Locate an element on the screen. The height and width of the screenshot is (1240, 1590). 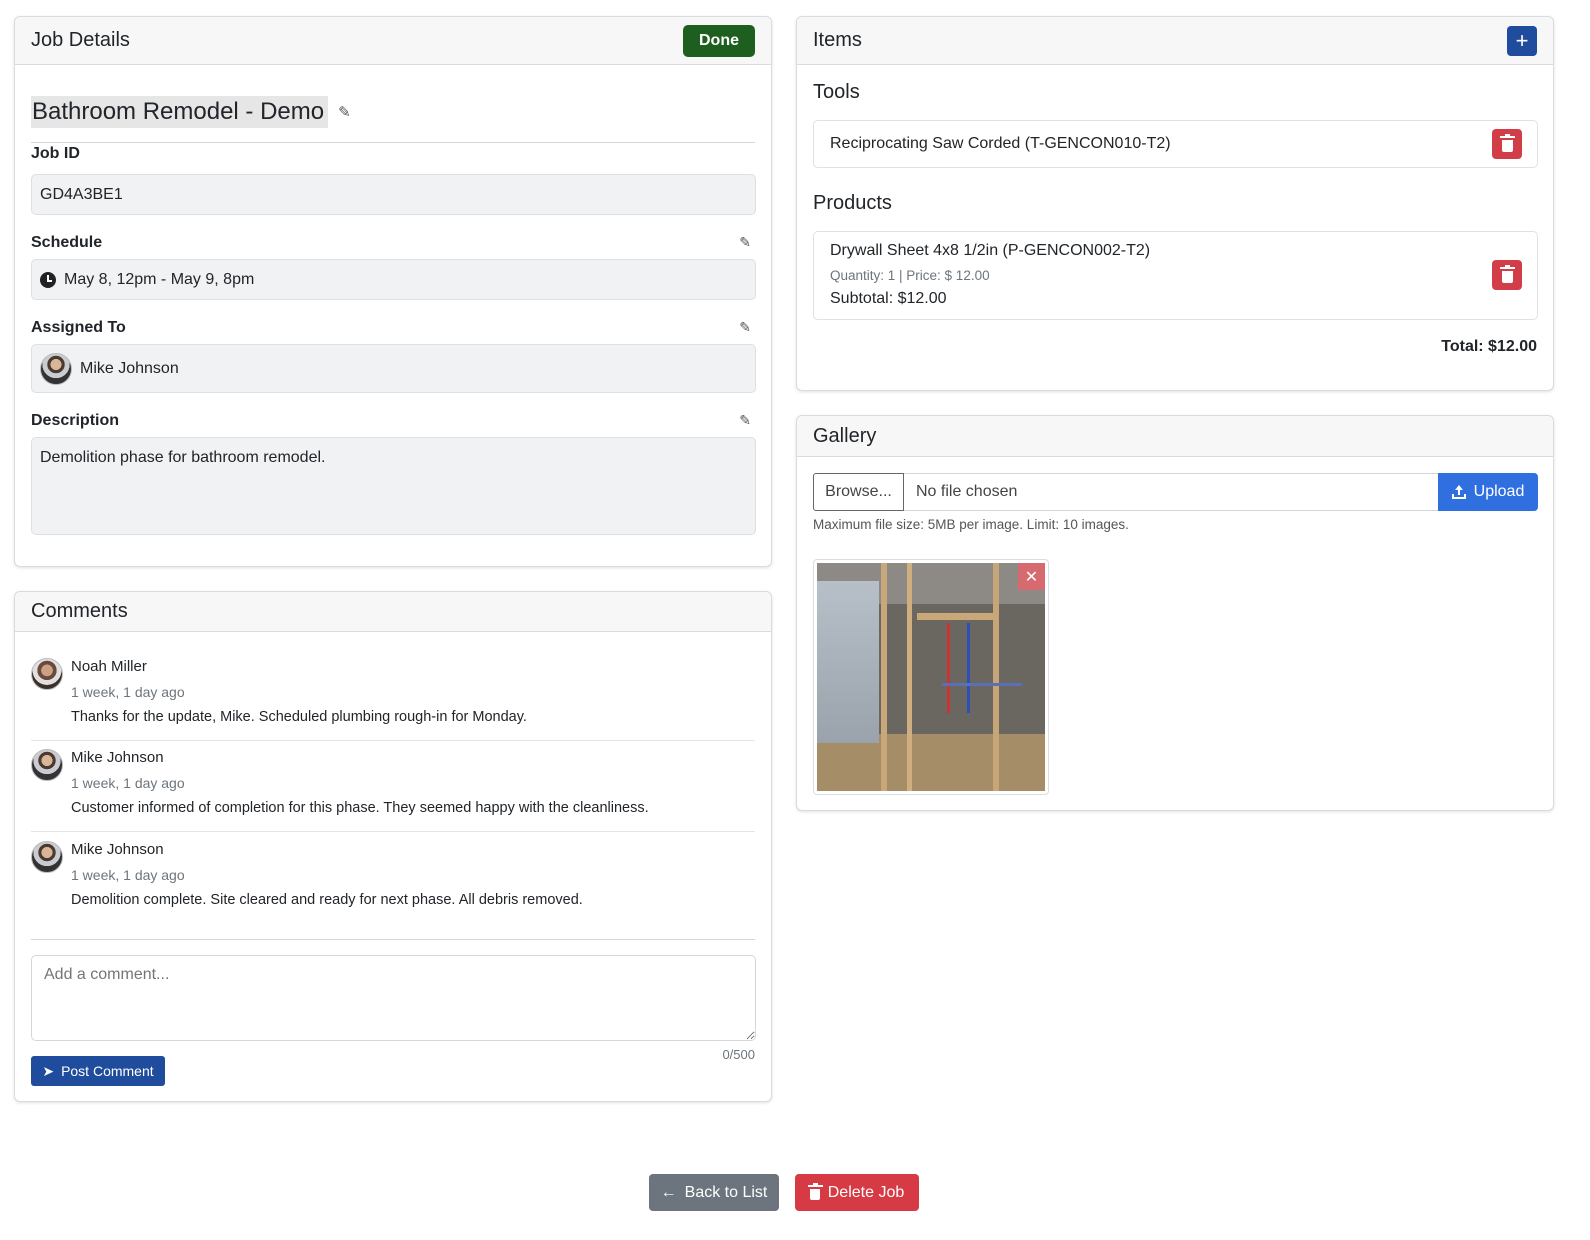
description-label: Description is located at coordinates (75, 420).